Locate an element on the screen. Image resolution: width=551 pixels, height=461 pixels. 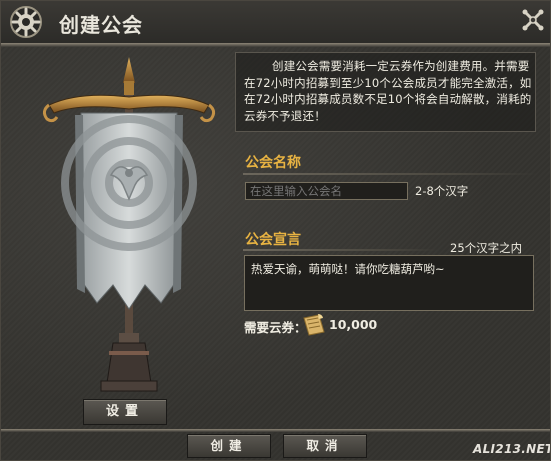
guild-name-hint: 2-8个汉字 is located at coordinates (442, 191).